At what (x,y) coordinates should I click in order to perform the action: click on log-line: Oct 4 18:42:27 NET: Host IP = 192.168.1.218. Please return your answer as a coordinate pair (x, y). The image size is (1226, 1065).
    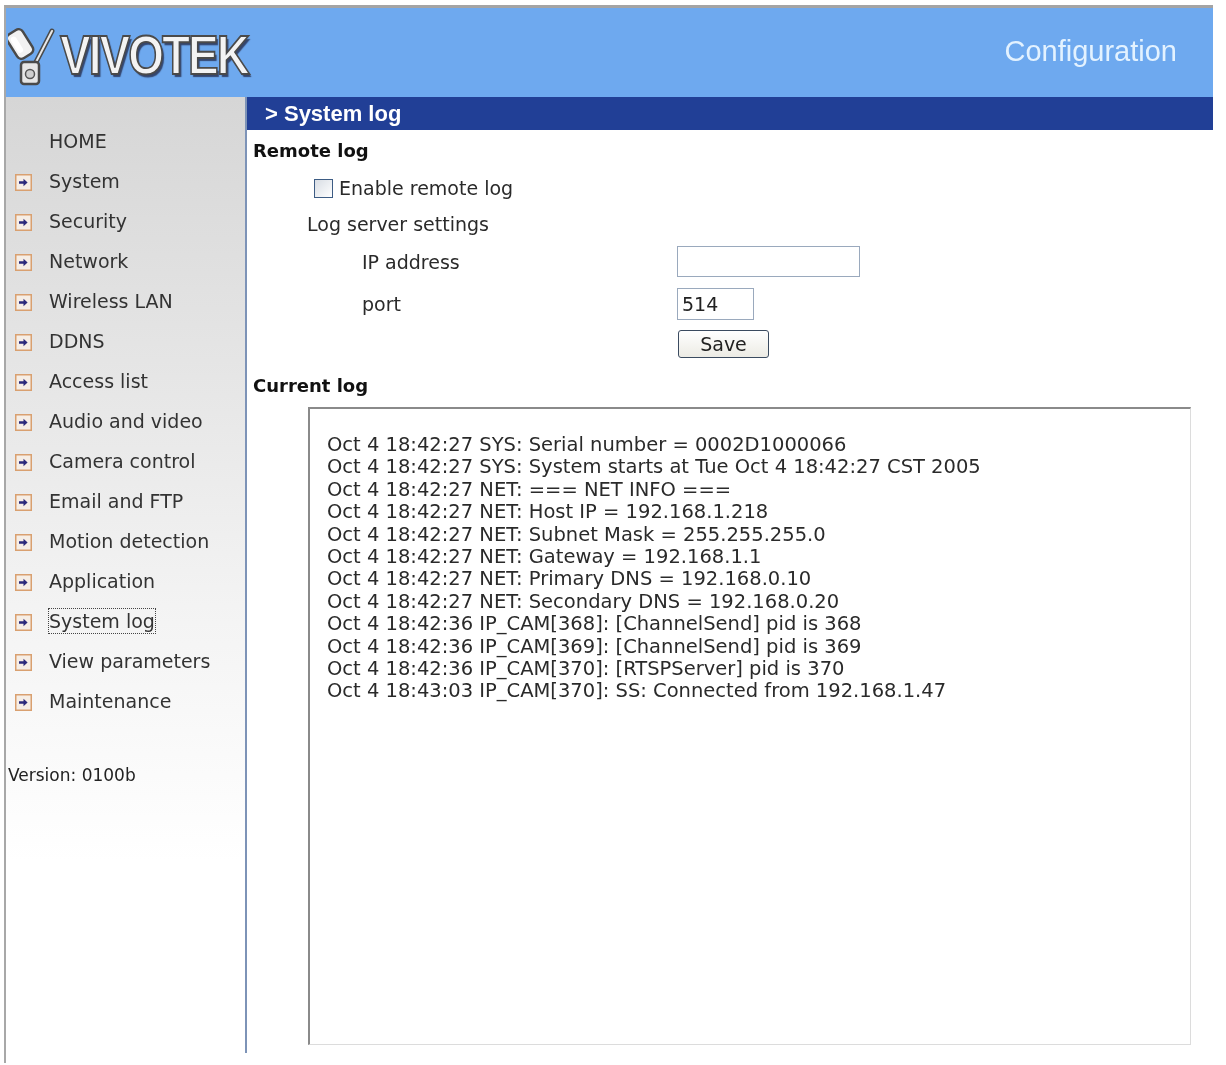
    Looking at the image, I should click on (548, 512).